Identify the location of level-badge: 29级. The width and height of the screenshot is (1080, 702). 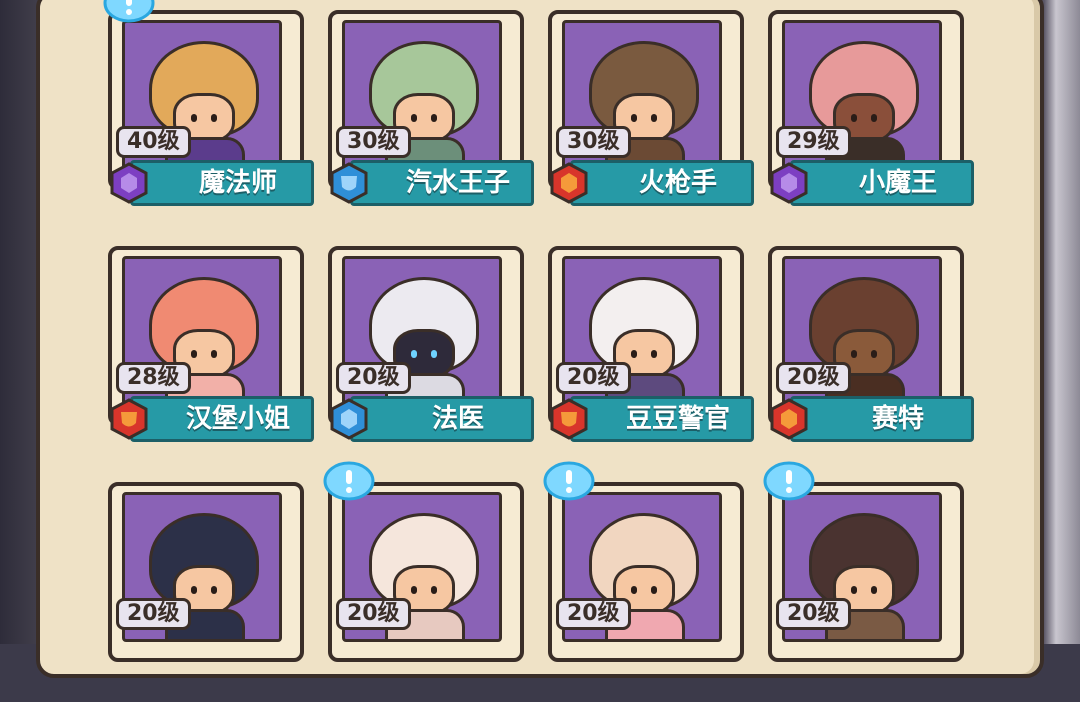
(813, 142).